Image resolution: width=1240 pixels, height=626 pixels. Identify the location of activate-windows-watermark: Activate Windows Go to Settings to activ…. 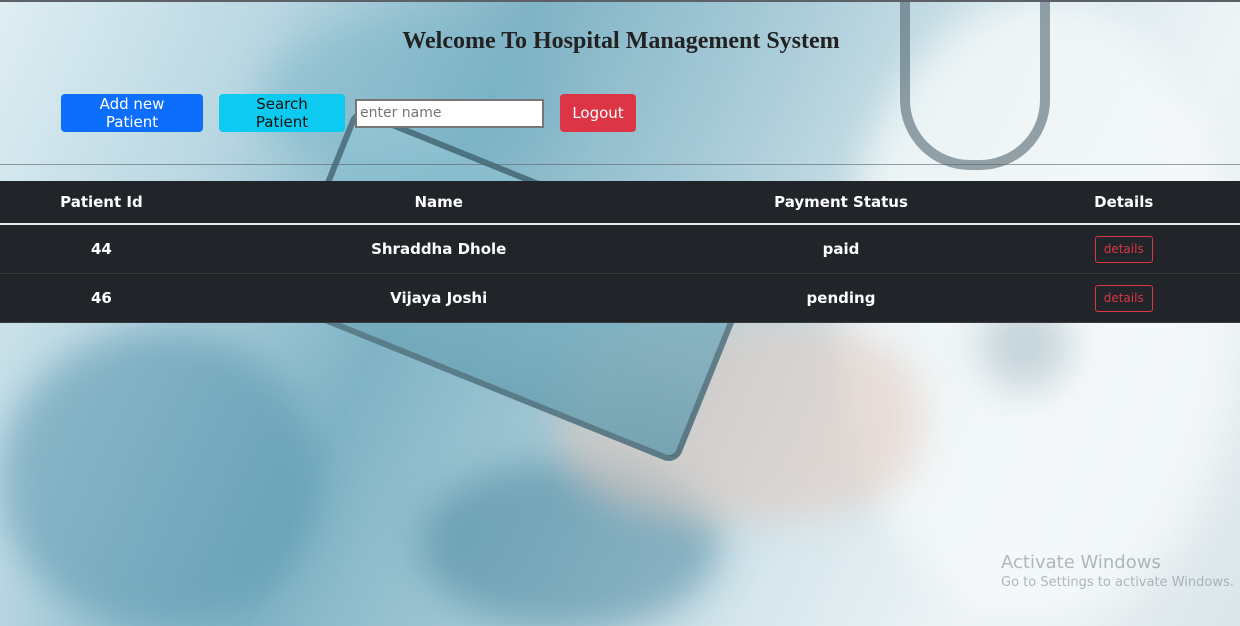
(1117, 571).